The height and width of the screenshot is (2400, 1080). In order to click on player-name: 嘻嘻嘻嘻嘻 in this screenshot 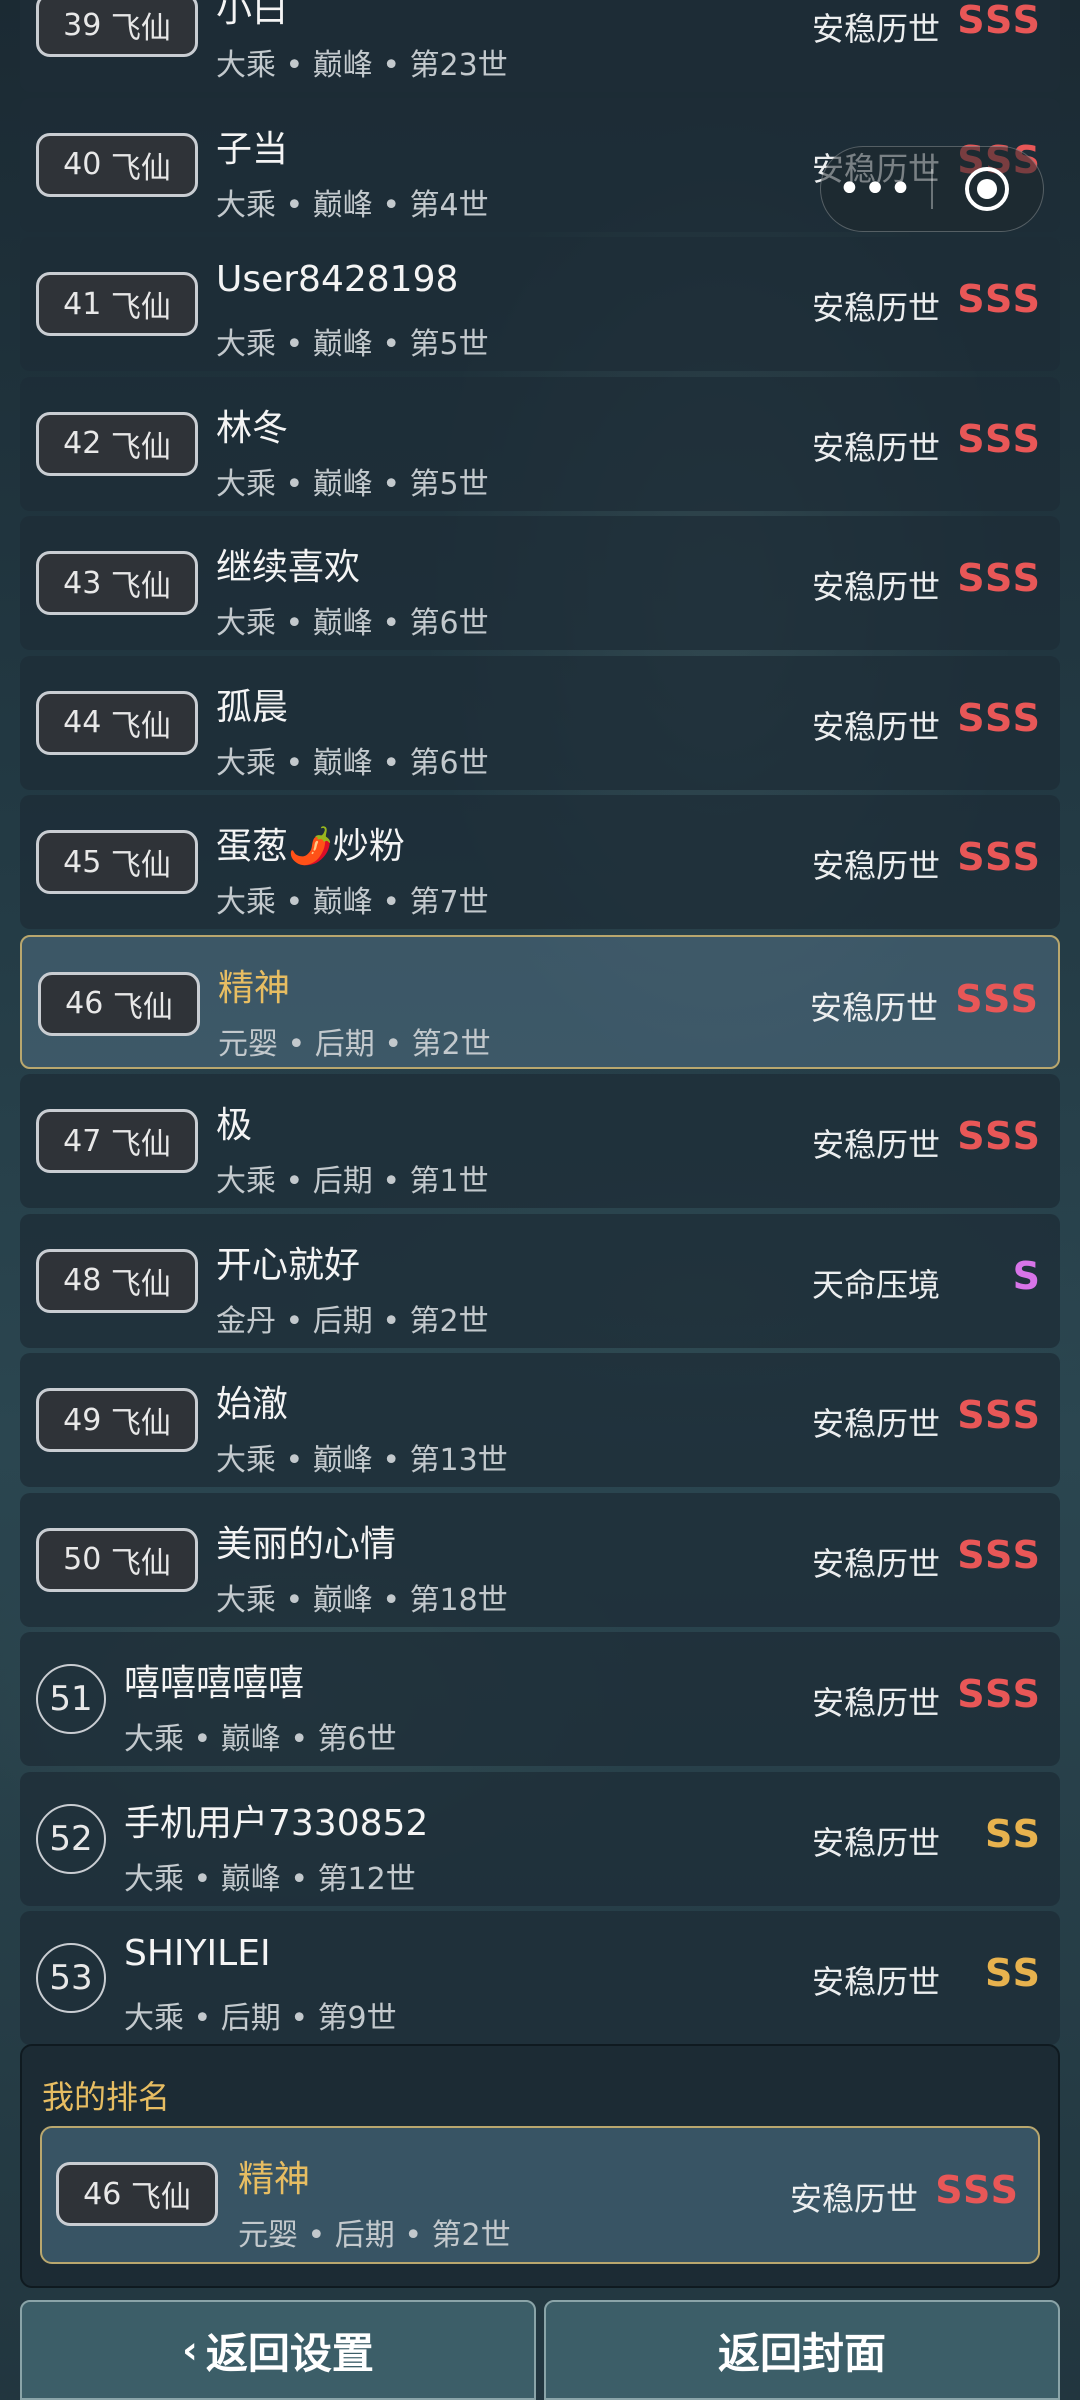, I will do `click(214, 1683)`.